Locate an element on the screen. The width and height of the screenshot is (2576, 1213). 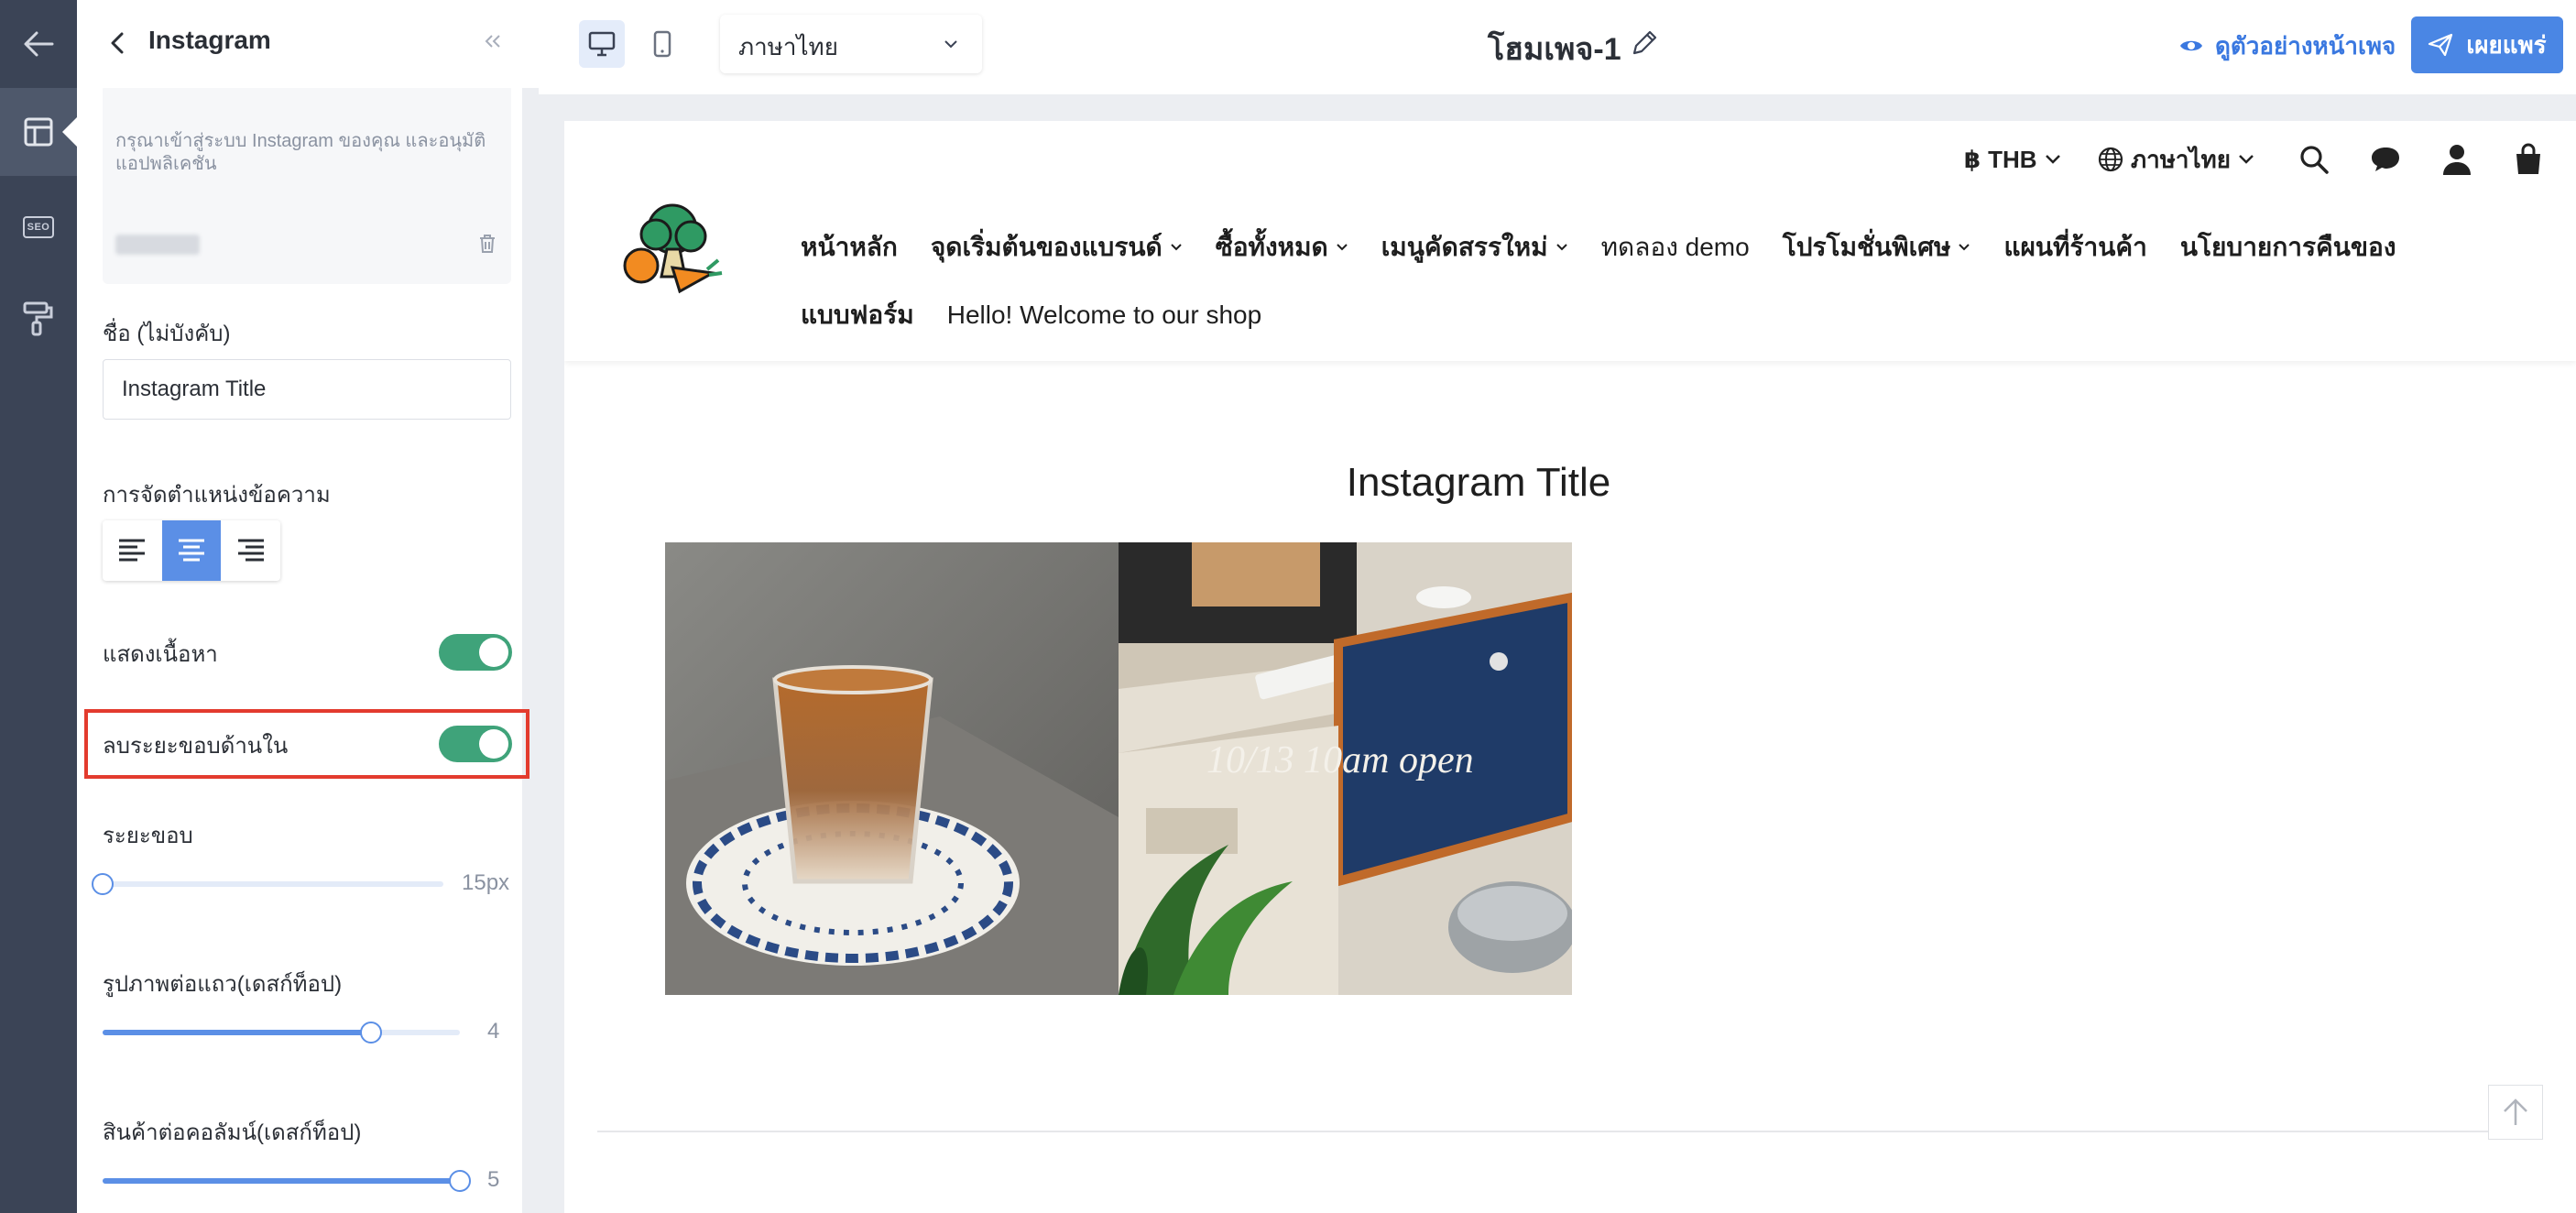
panel-back-button is located at coordinates (118, 43).